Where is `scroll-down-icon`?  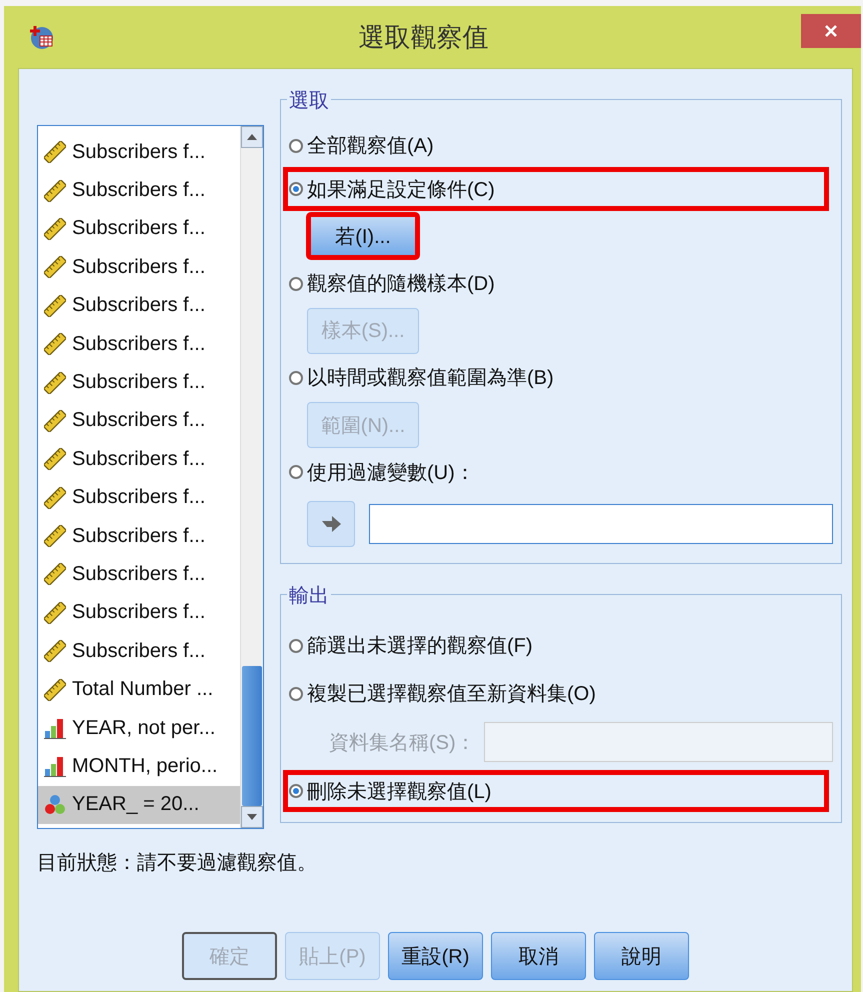
scroll-down-icon is located at coordinates (252, 817).